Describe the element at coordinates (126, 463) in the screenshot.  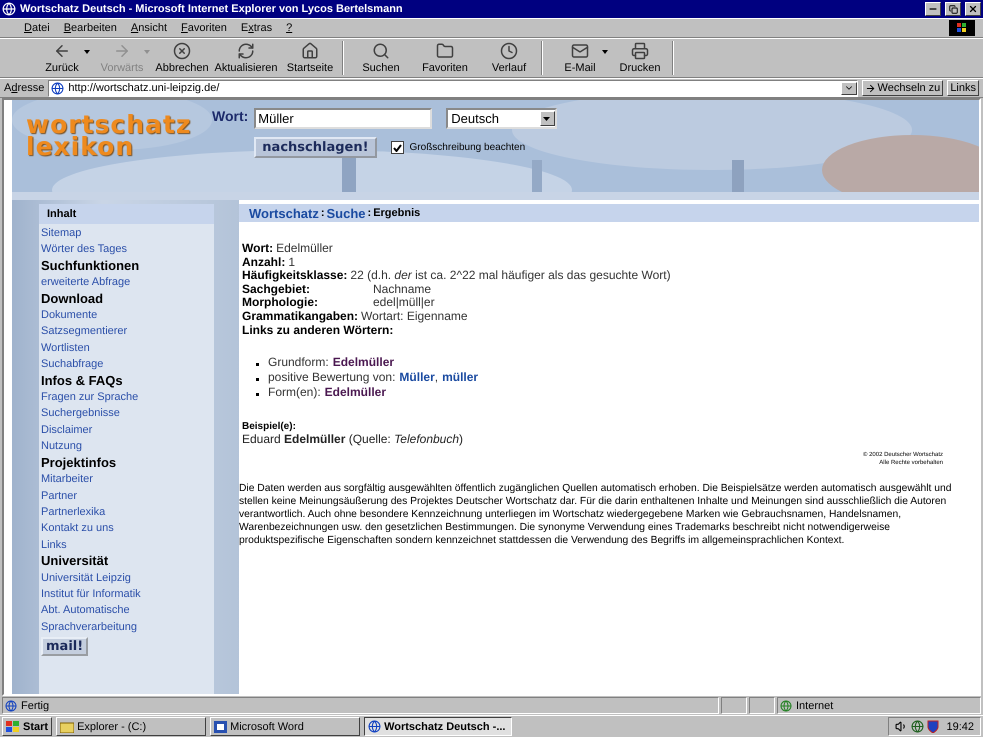
I see `sidebar-heading: Projektinfos` at that location.